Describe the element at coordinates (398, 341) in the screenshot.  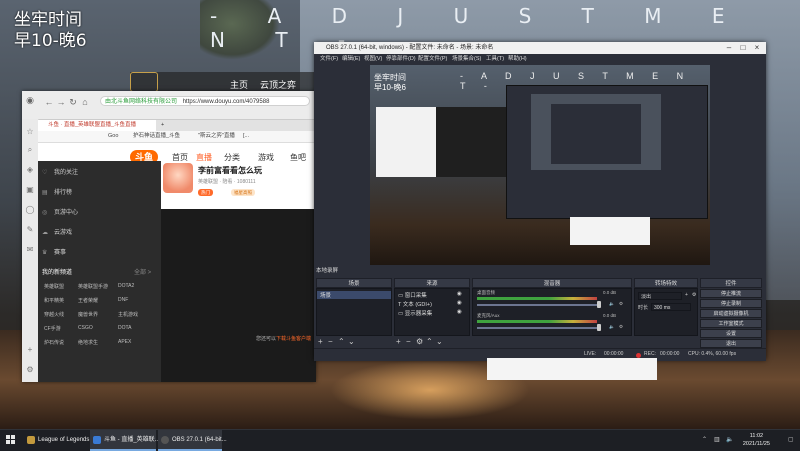
I see `source-add-icon: +` at that location.